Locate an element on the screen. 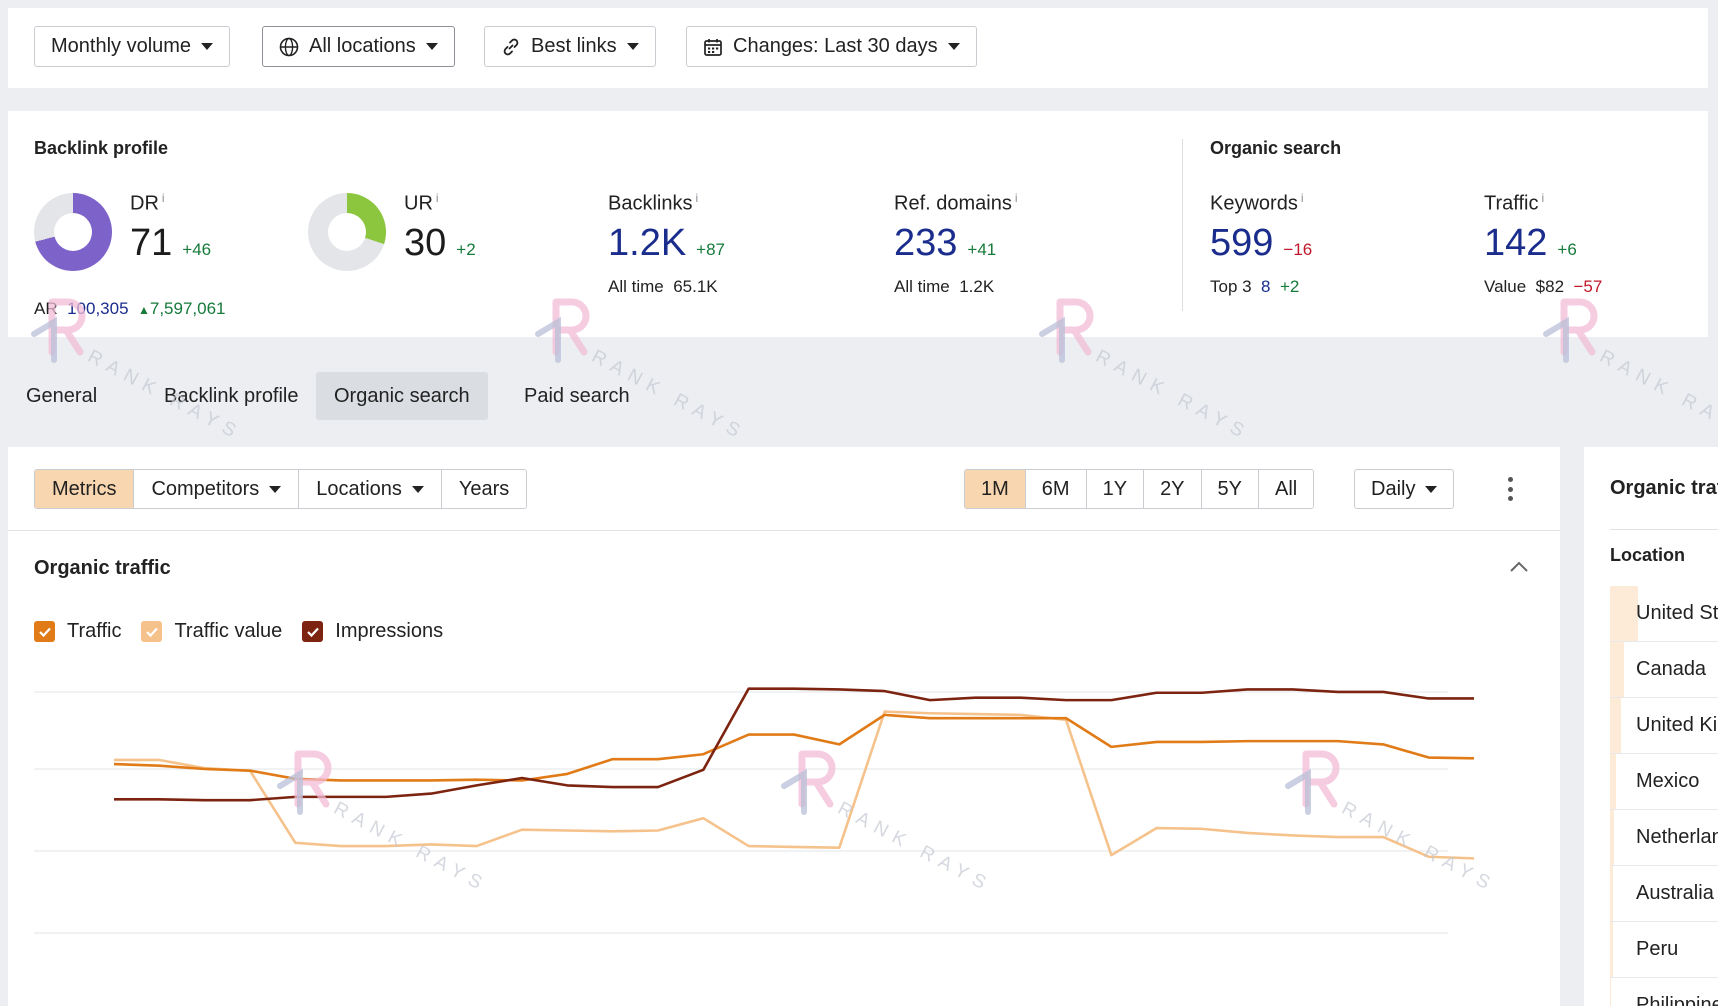 This screenshot has width=1718, height=1006. range-1y-button: 1Y is located at coordinates (1115, 489).